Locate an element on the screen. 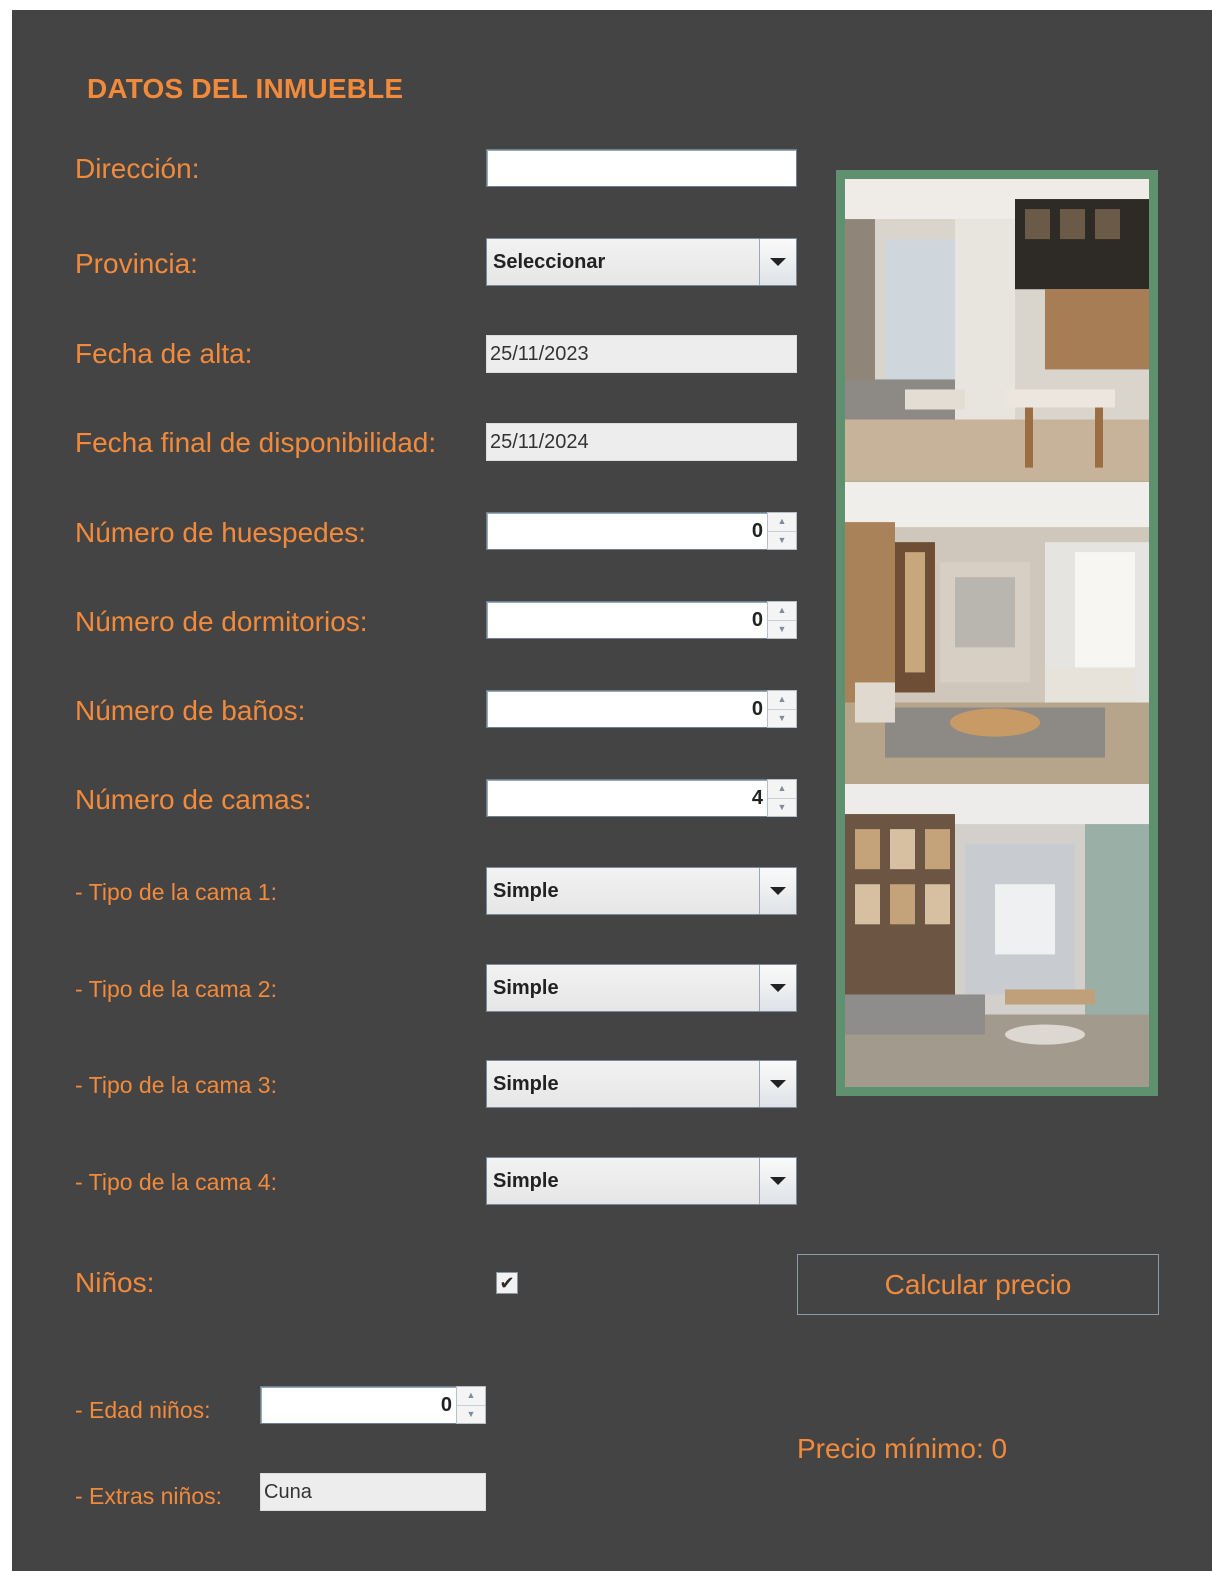 Image resolution: width=1212 pixels, height=1571 pixels. dormitorios-value: 0 is located at coordinates (626, 620).